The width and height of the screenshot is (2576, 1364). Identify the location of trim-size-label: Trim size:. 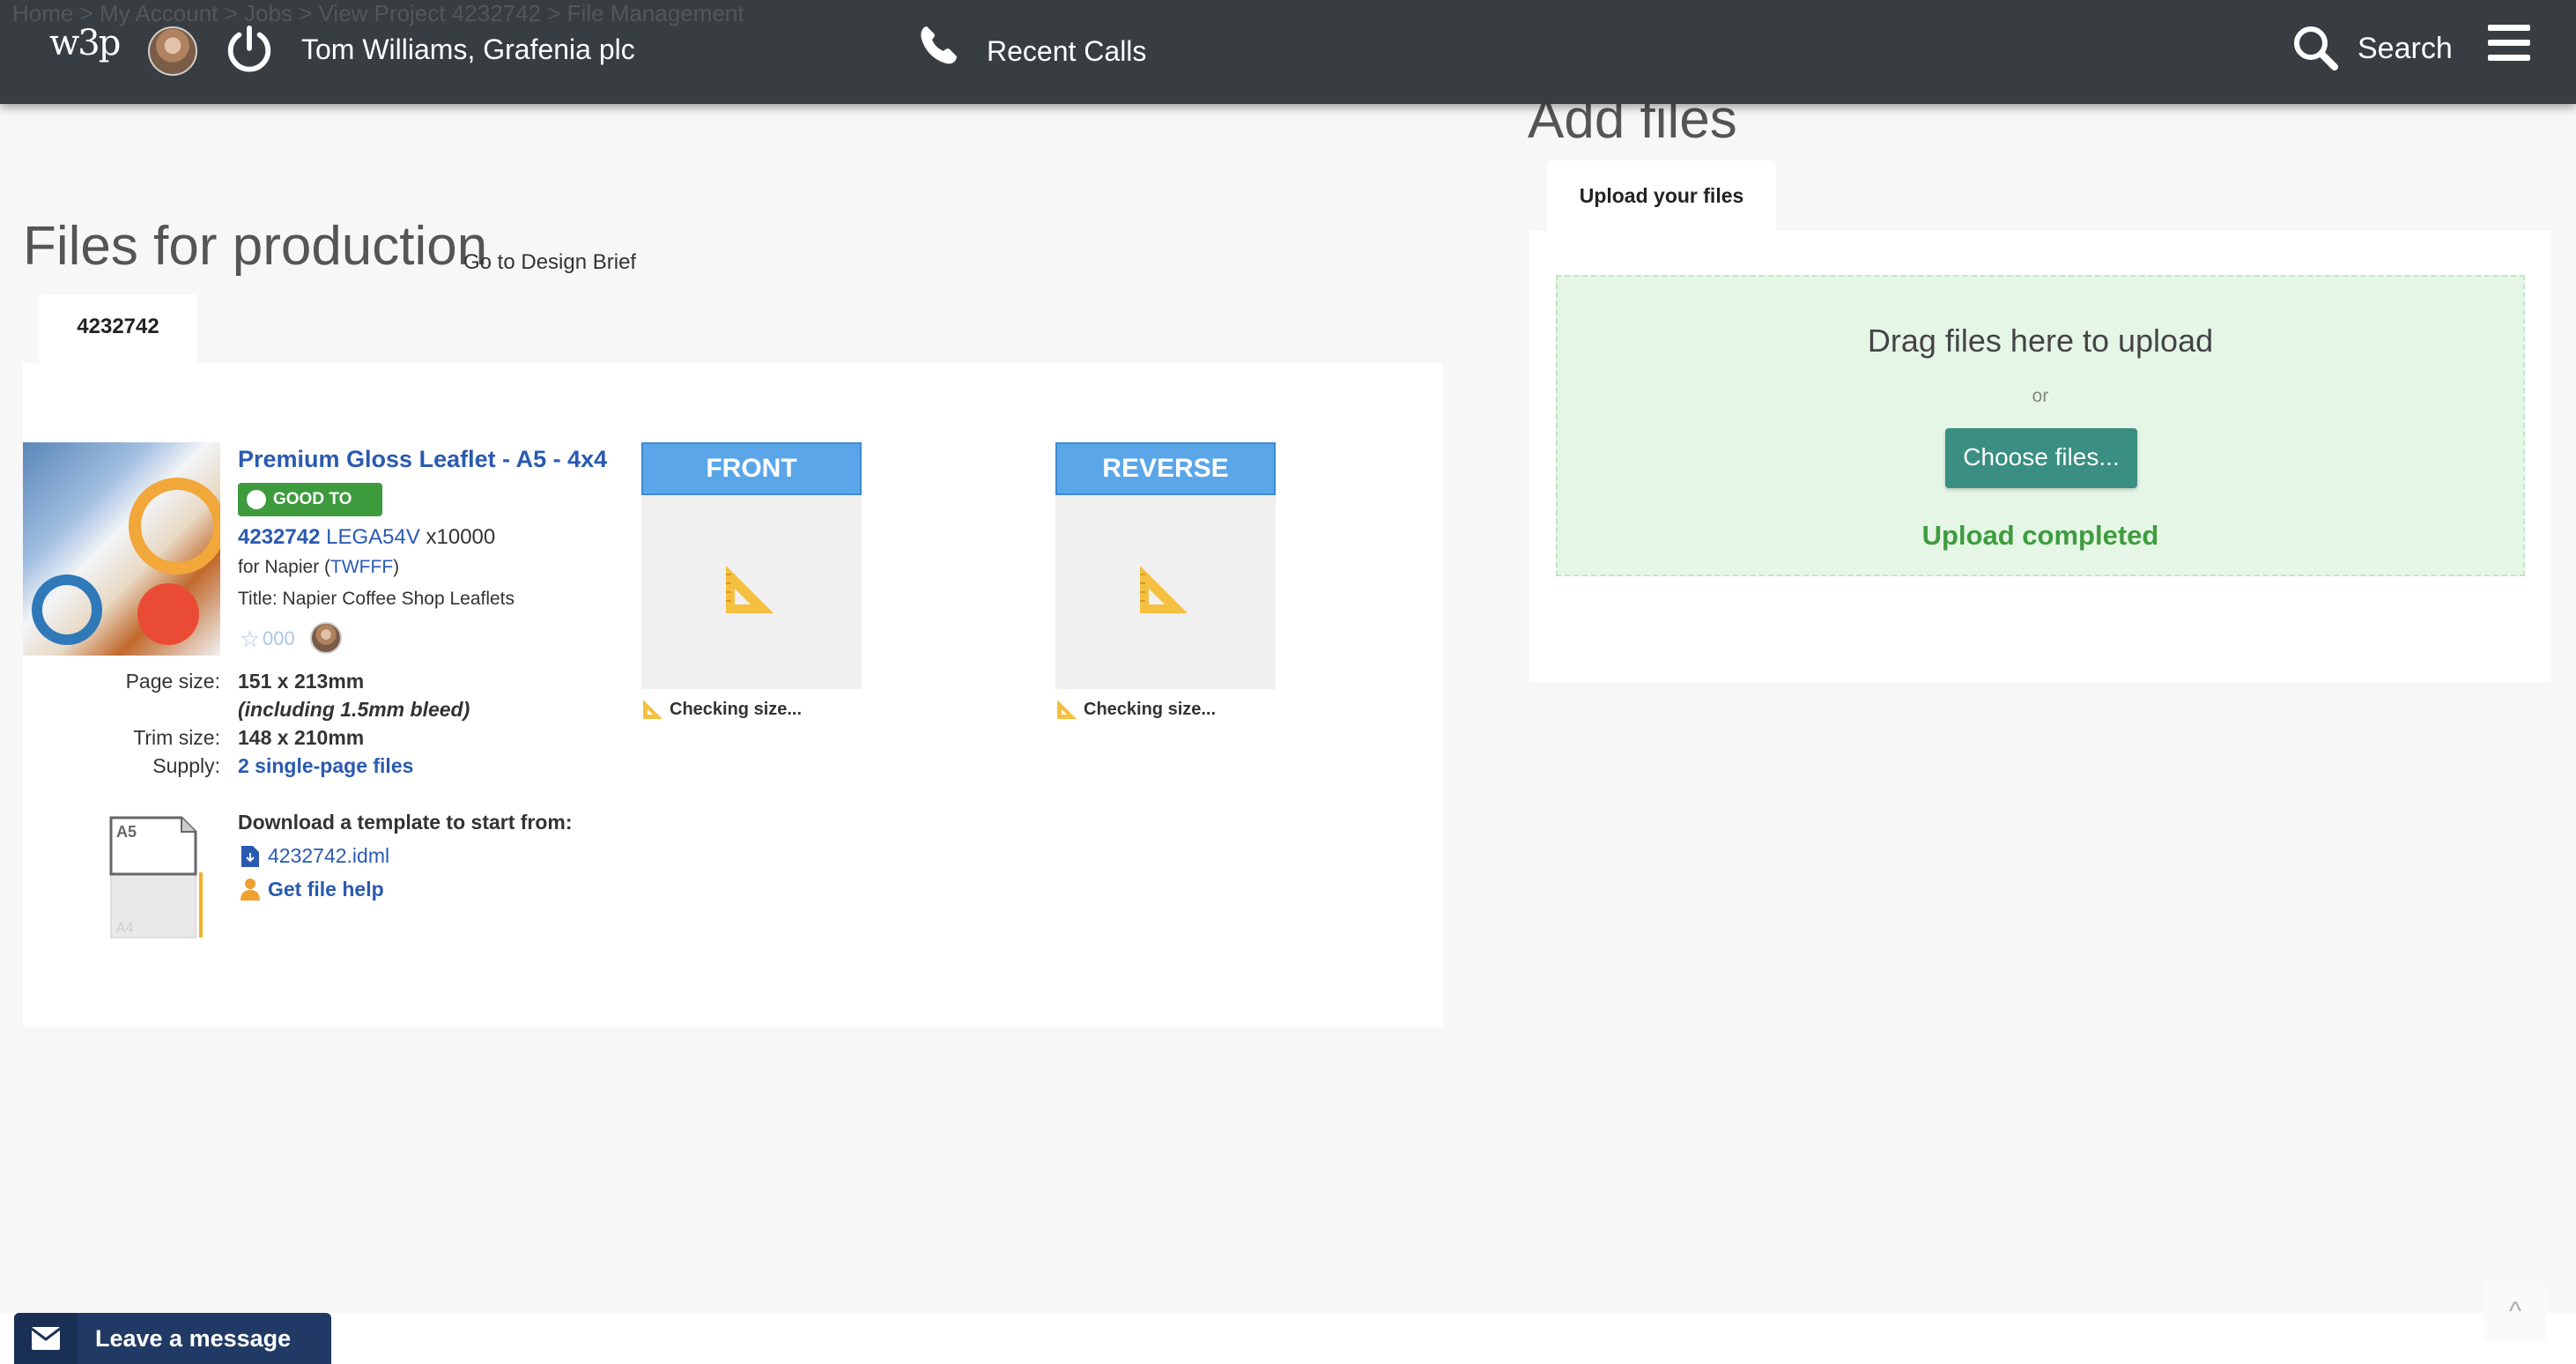
(176, 738).